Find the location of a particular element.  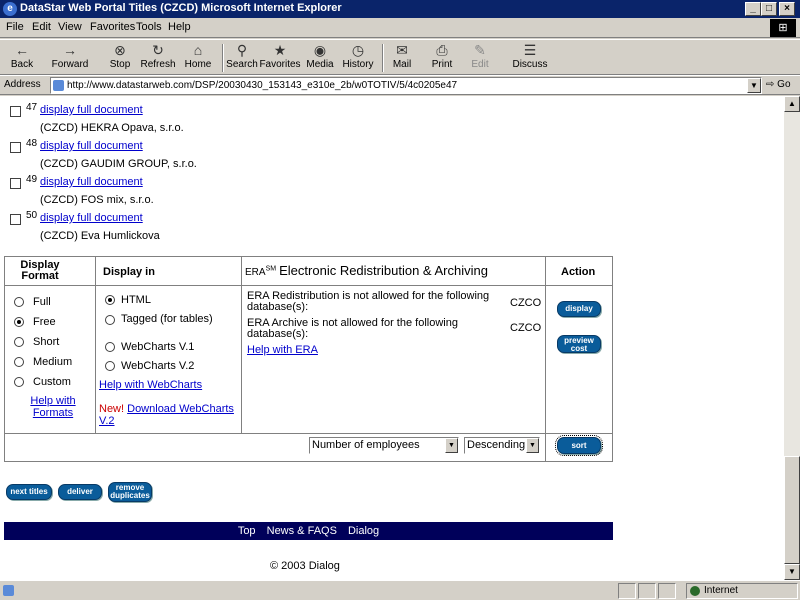

display-webcharts1-radio is located at coordinates (110, 347).